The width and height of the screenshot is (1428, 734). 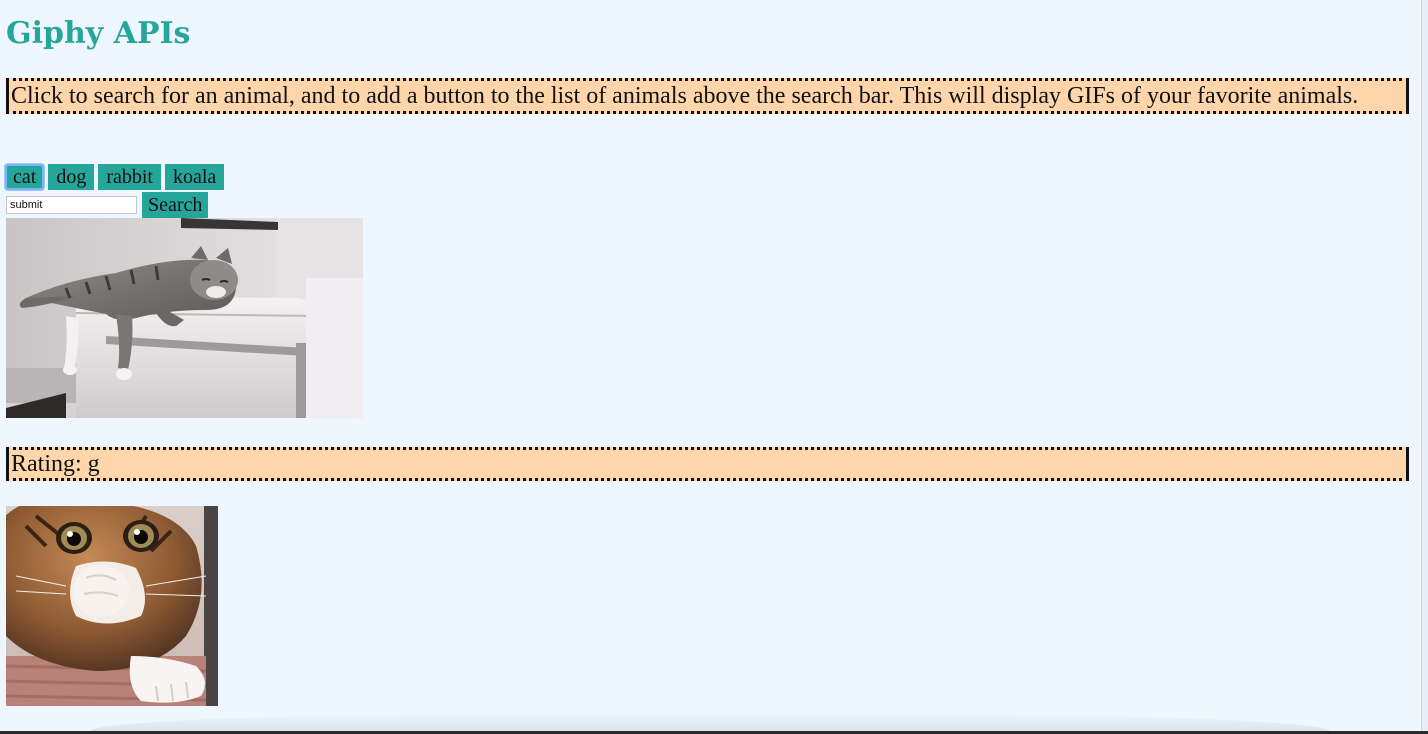 I want to click on animal-button-cat: cat, so click(x=25, y=177).